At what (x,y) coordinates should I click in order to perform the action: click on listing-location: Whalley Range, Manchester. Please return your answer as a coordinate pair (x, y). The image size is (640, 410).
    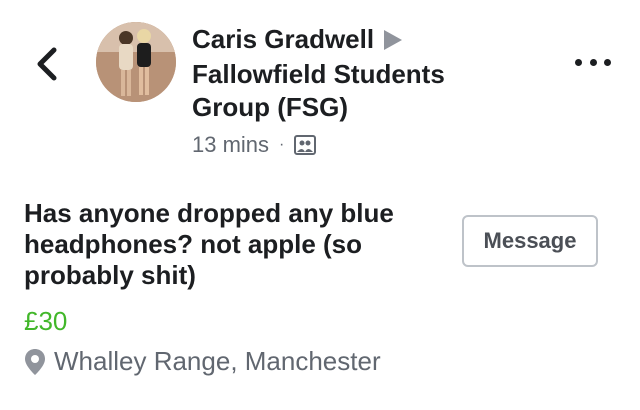
    Looking at the image, I should click on (202, 361).